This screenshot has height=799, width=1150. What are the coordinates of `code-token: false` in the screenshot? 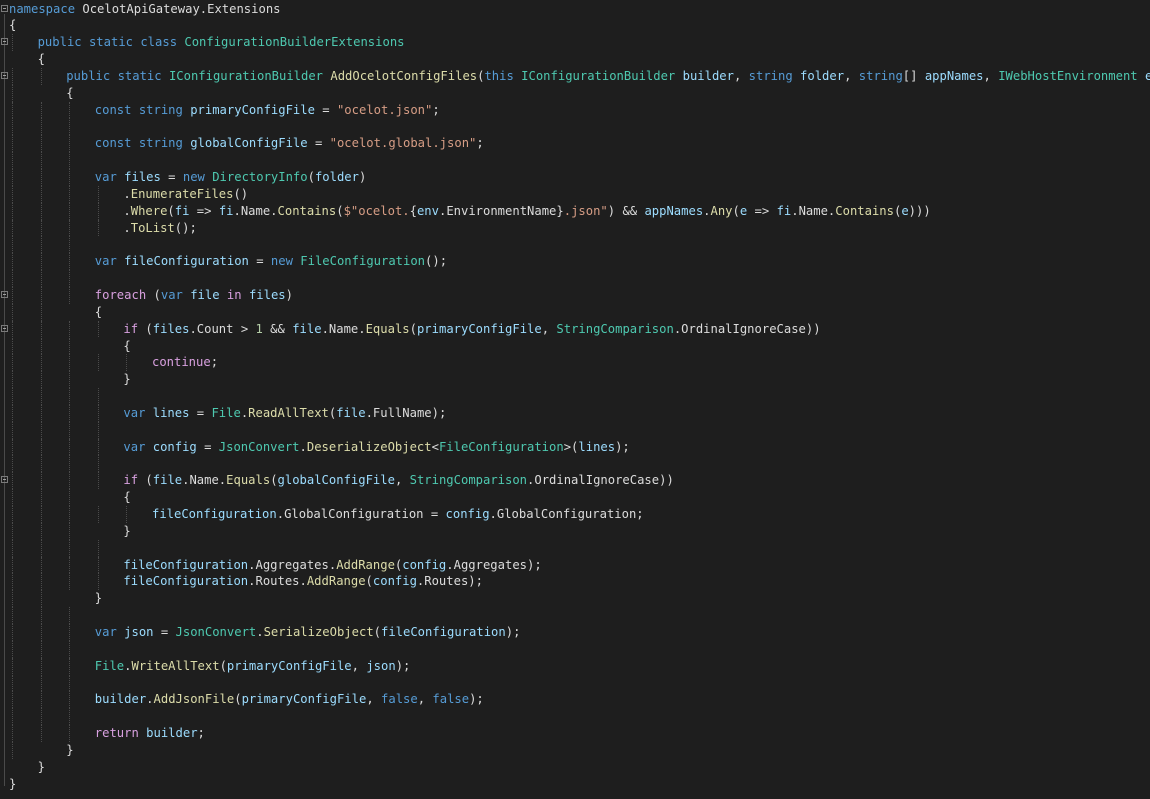 It's located at (399, 699).